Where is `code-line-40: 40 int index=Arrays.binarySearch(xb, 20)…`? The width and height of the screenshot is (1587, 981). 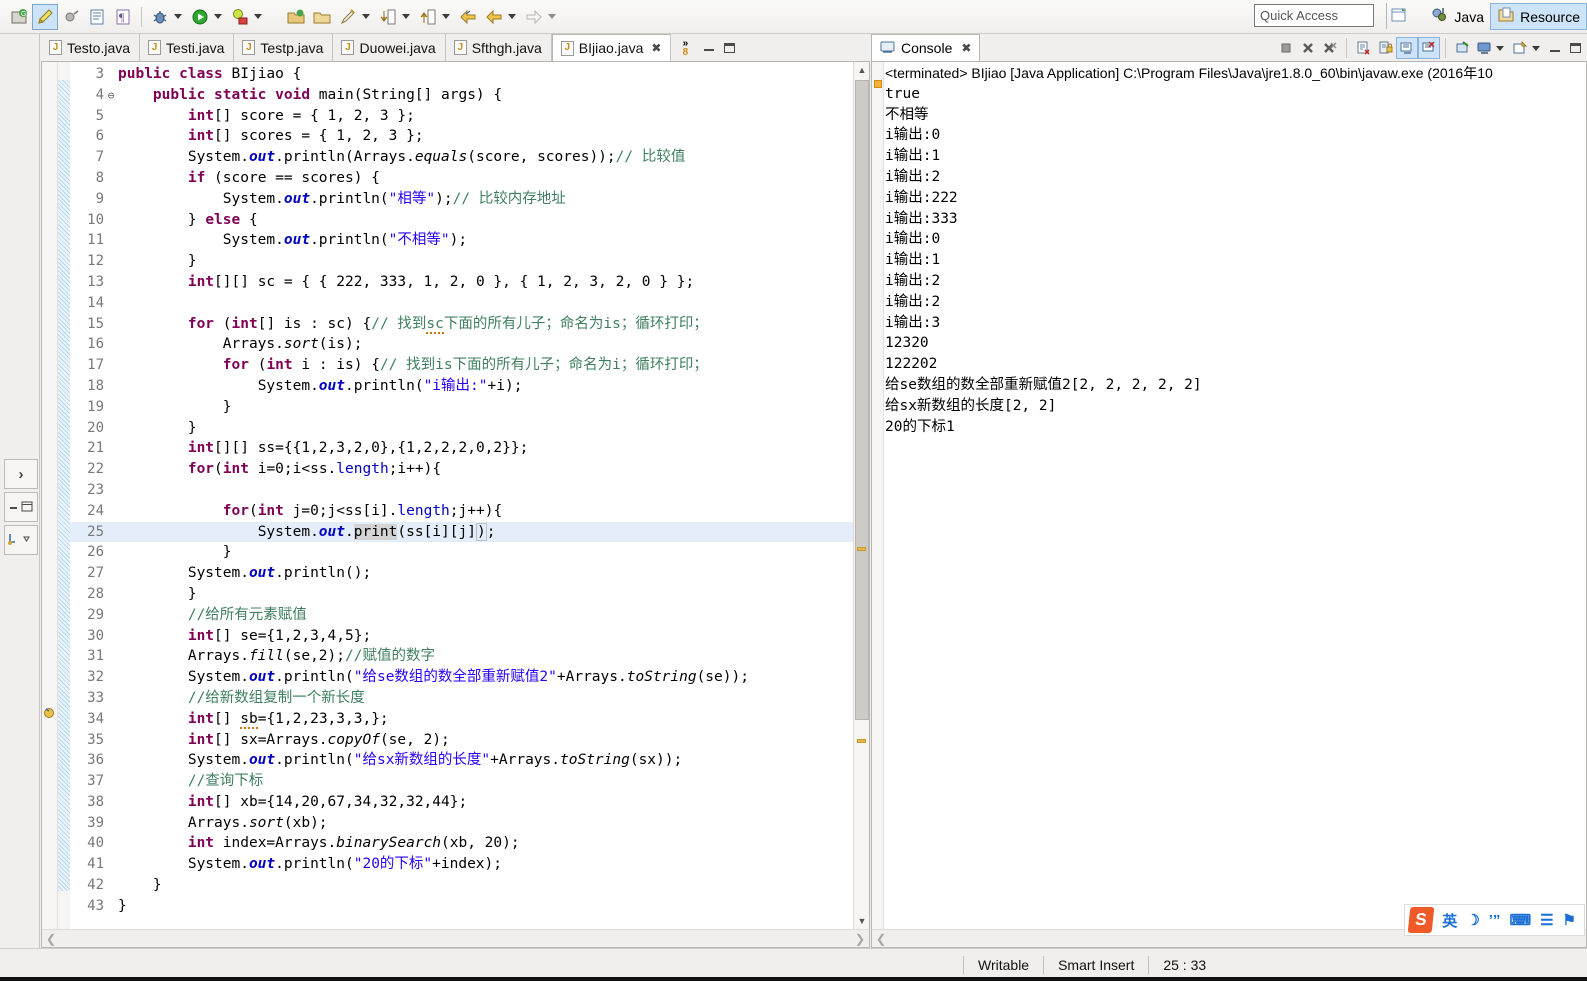
code-line-40: 40 int index=Arrays.binarySearch(xb, 20)… is located at coordinates (469, 843).